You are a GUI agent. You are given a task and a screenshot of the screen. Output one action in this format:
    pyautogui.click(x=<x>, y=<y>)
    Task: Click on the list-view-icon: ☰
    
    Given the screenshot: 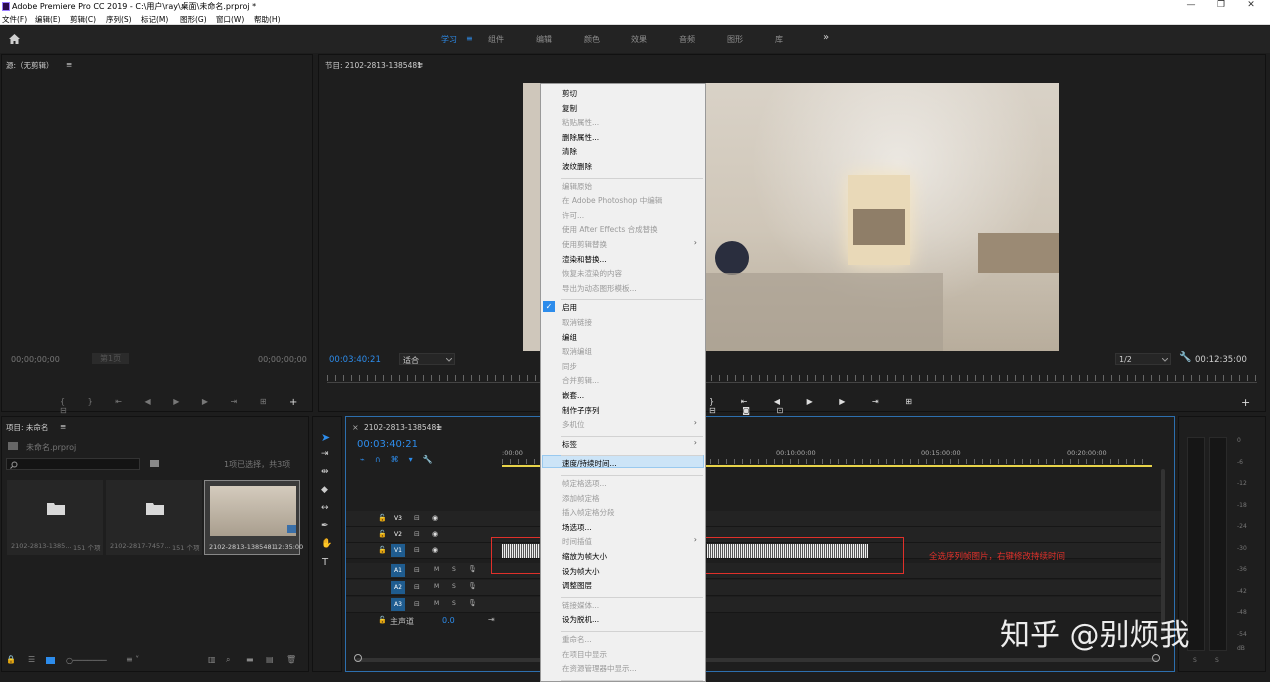 What is the action you would take?
    pyautogui.click(x=31, y=659)
    